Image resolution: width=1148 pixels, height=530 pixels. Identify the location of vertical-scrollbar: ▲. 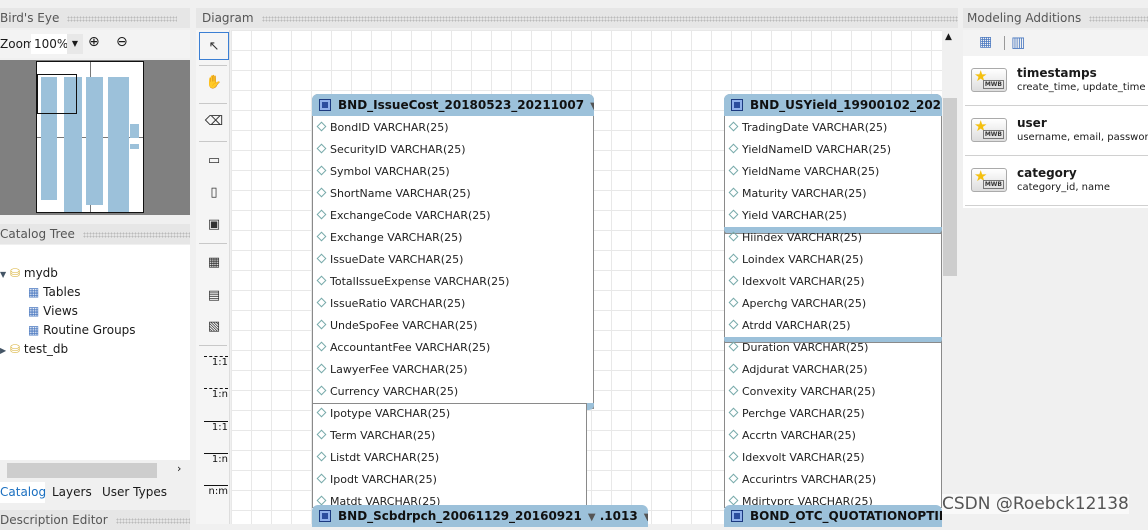
(950, 277).